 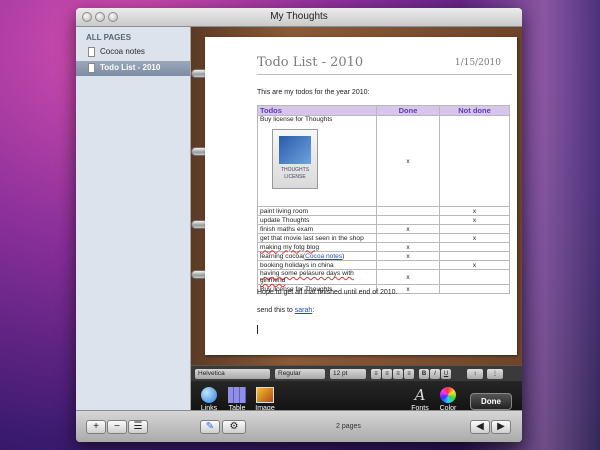 I want to click on table-row: paint living room x, so click(x=383, y=211).